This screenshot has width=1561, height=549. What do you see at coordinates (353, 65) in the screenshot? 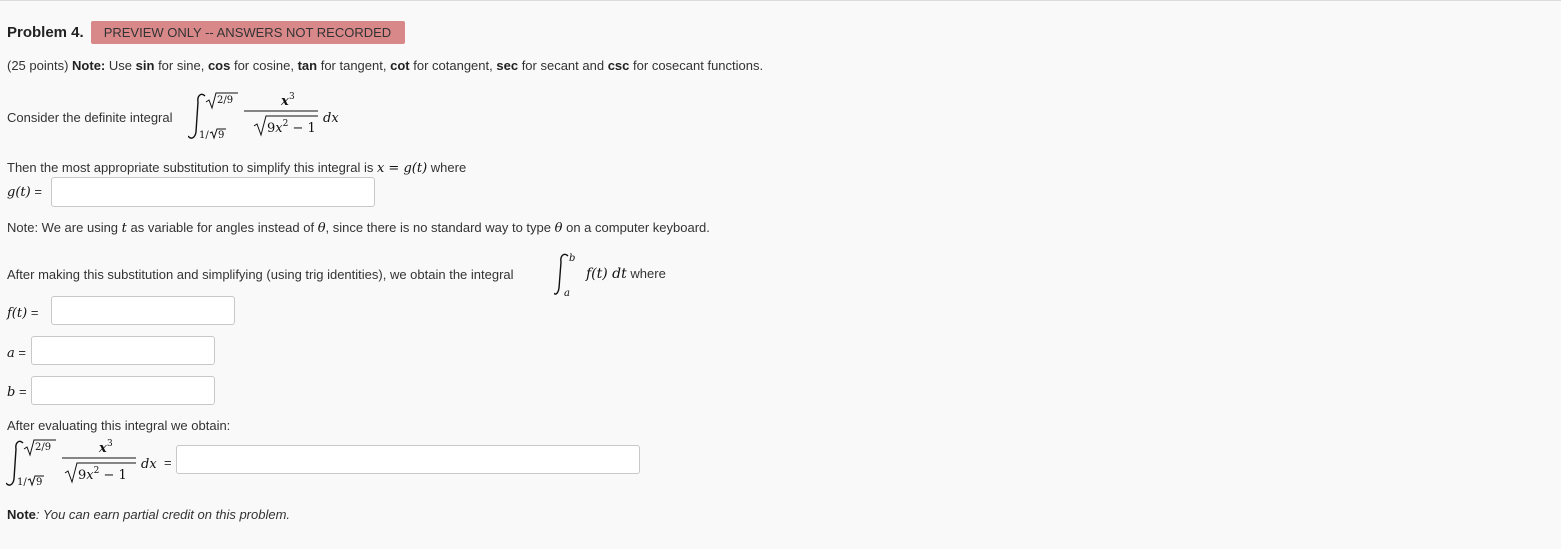
I see `instructions-text: for tangent,` at bounding box center [353, 65].